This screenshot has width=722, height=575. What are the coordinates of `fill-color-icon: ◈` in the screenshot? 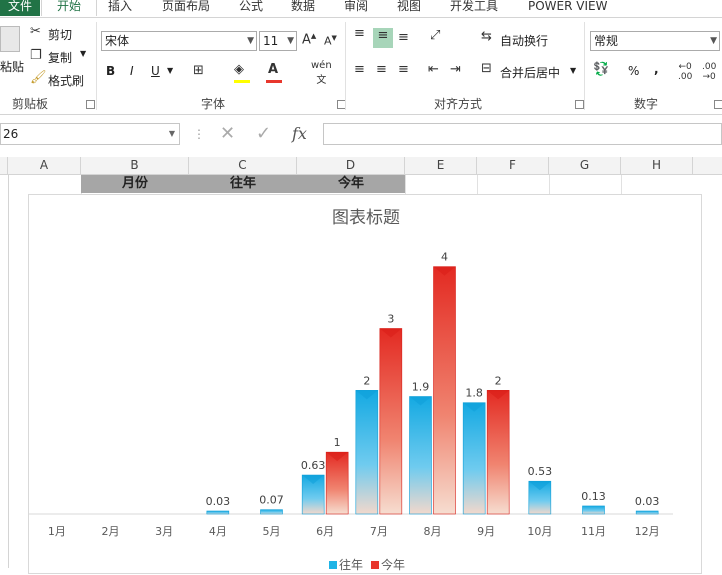 It's located at (239, 69).